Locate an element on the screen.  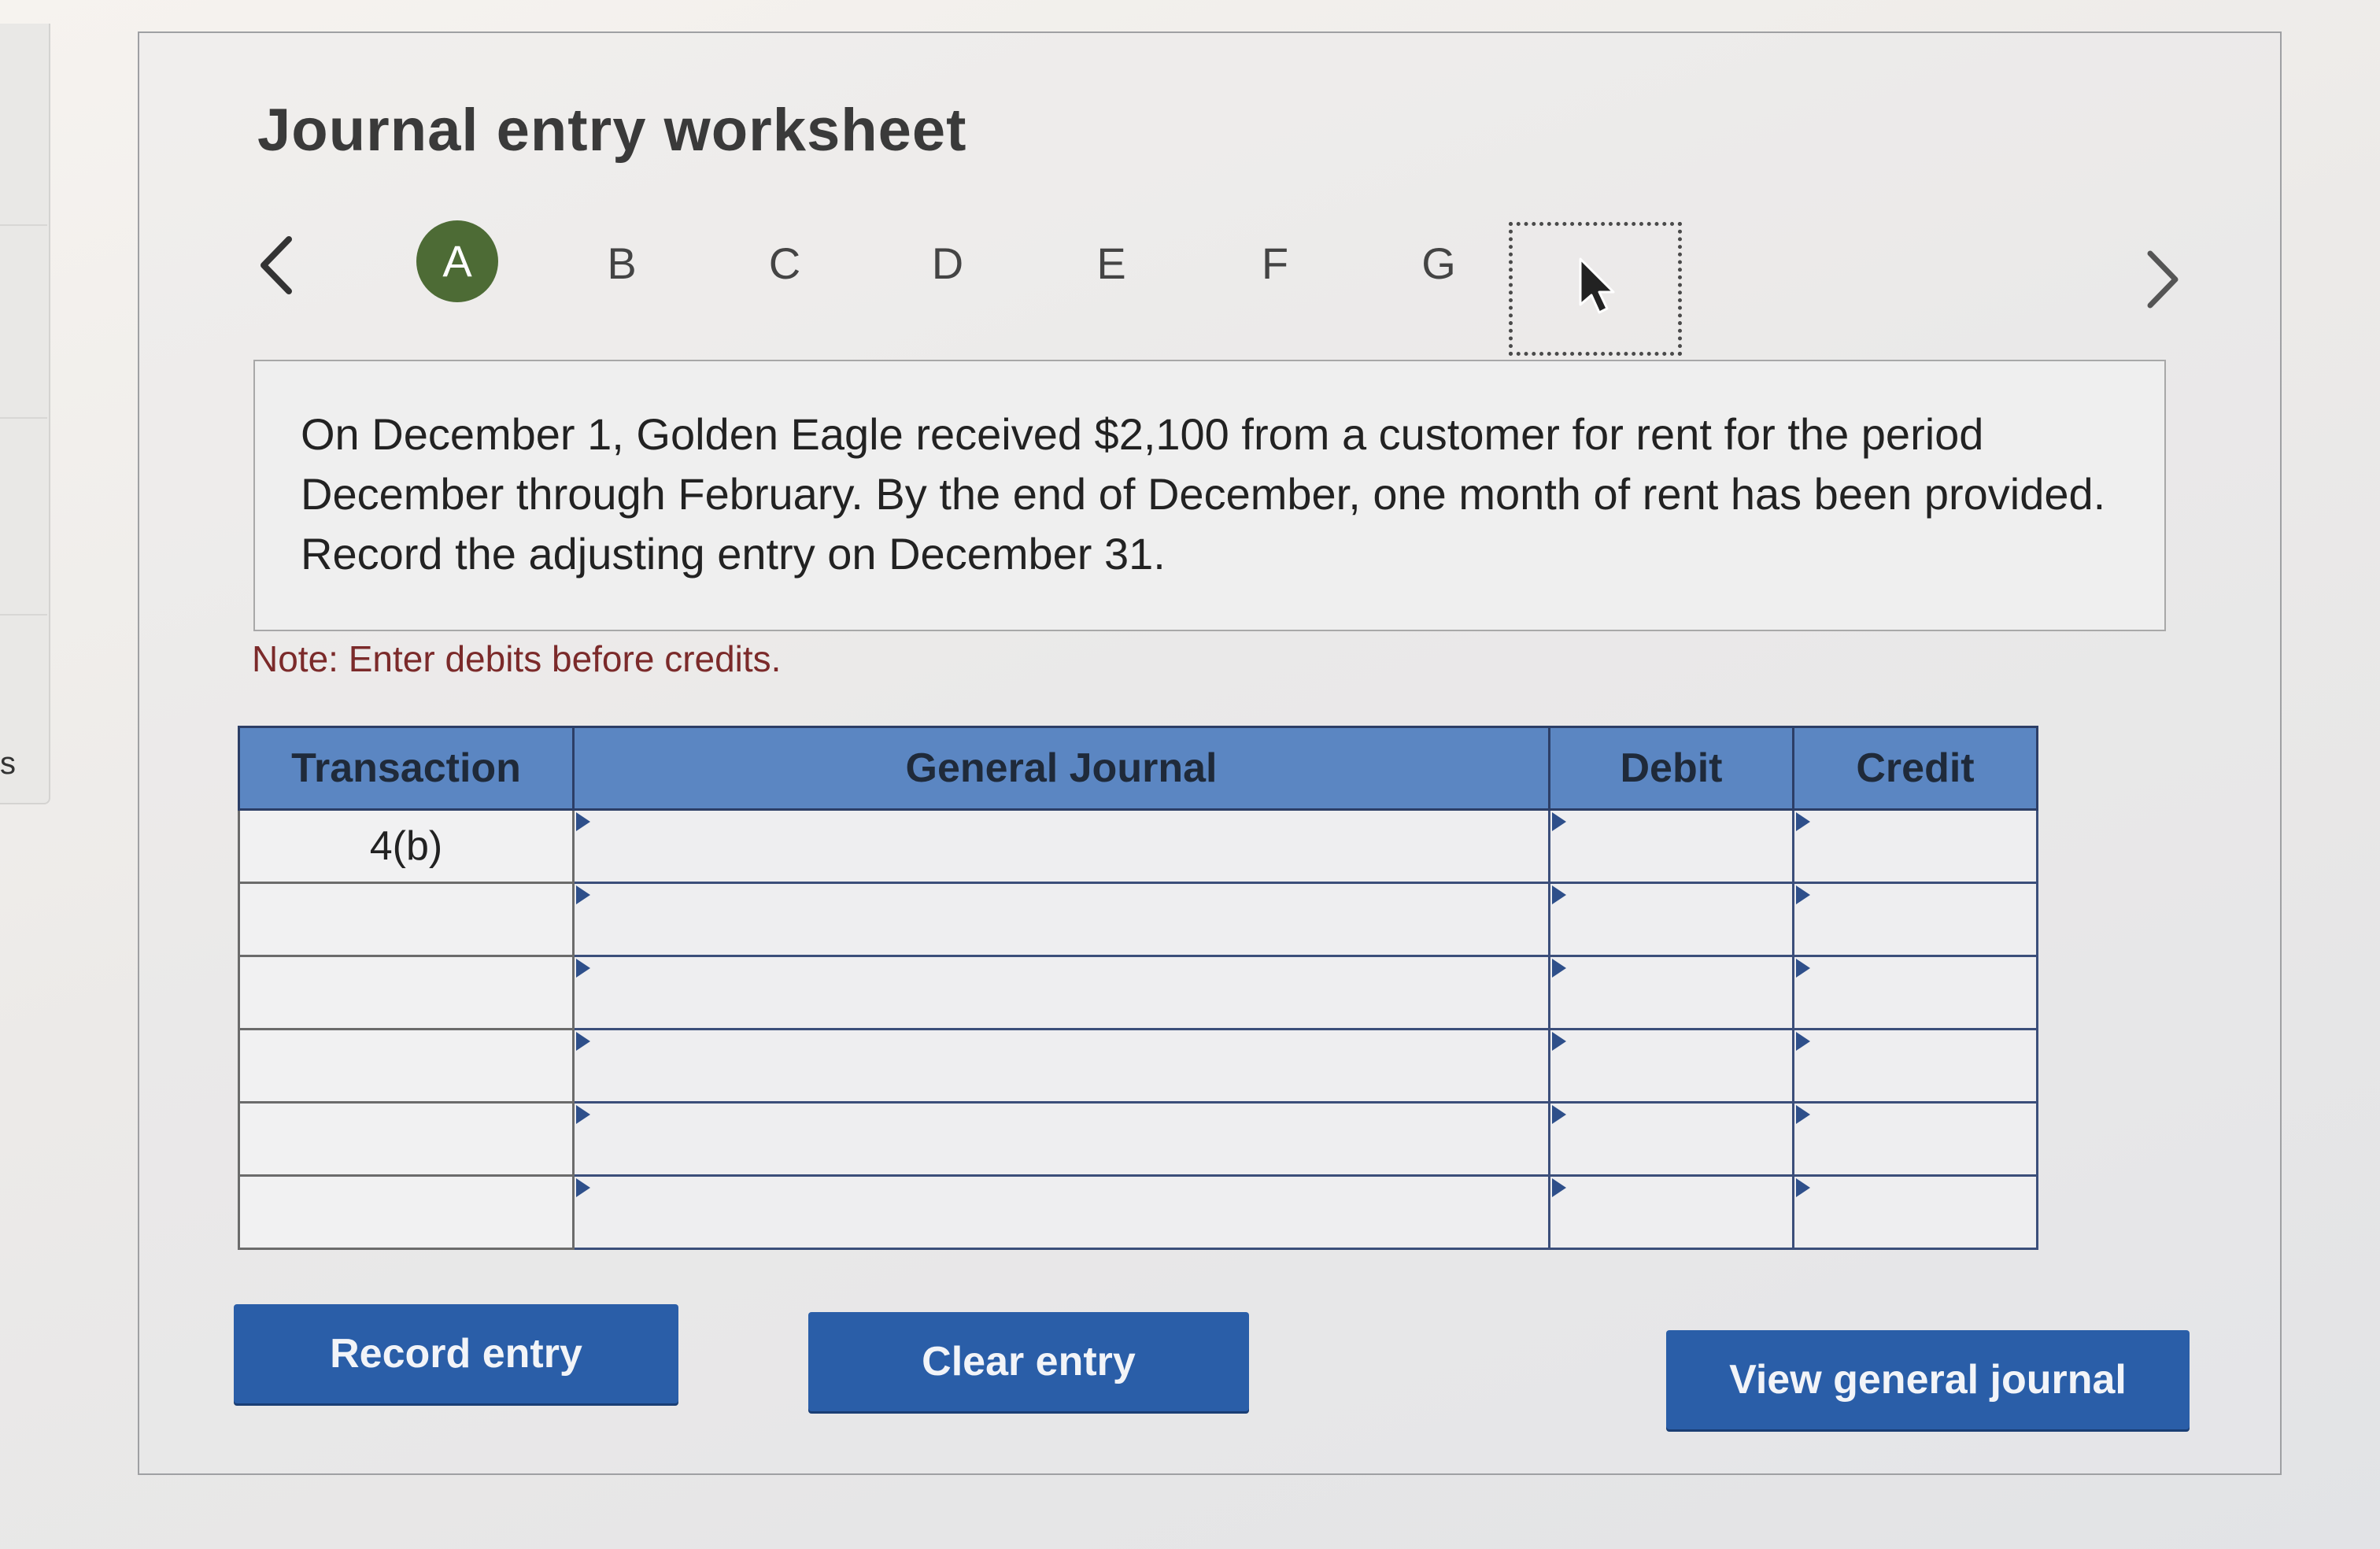
chevron-right-icon is located at coordinates (2163, 279).